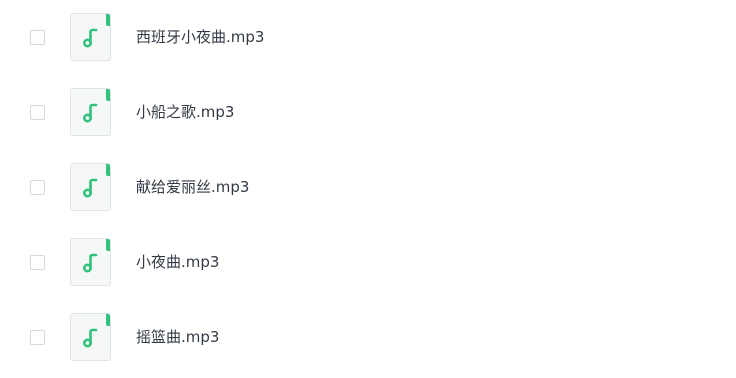  What do you see at coordinates (177, 337) in the screenshot?
I see `file-name: 摇篮曲.mp3` at bounding box center [177, 337].